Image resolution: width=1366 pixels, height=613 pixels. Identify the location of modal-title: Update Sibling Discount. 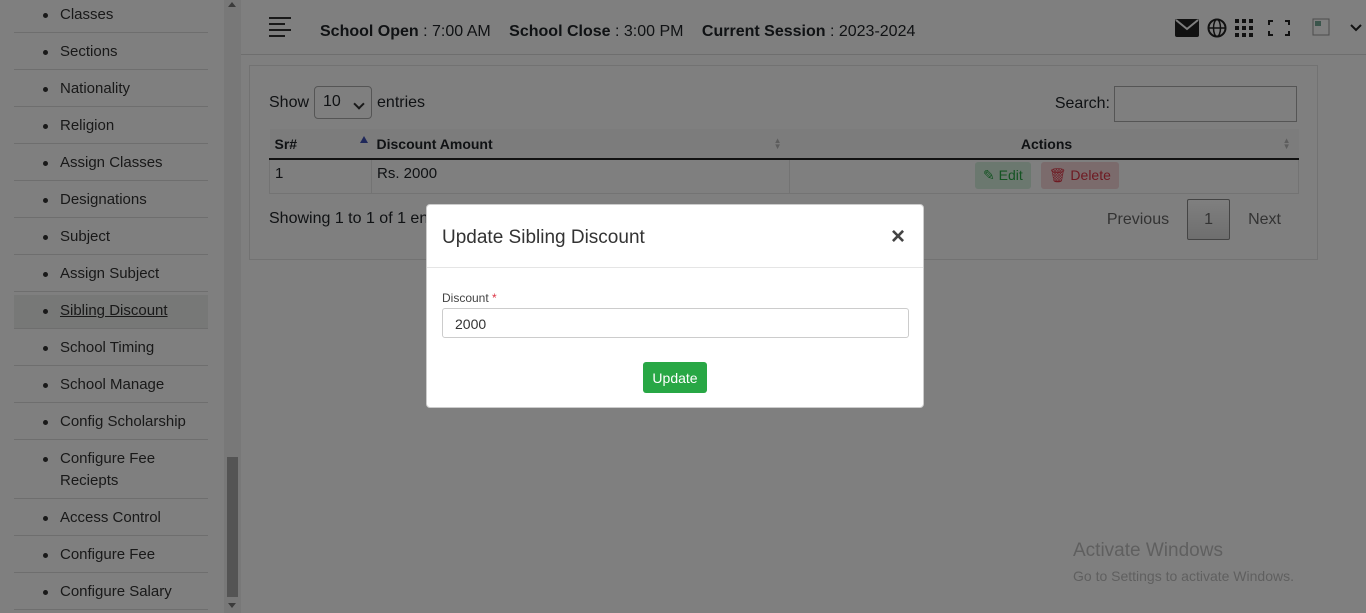
(543, 237).